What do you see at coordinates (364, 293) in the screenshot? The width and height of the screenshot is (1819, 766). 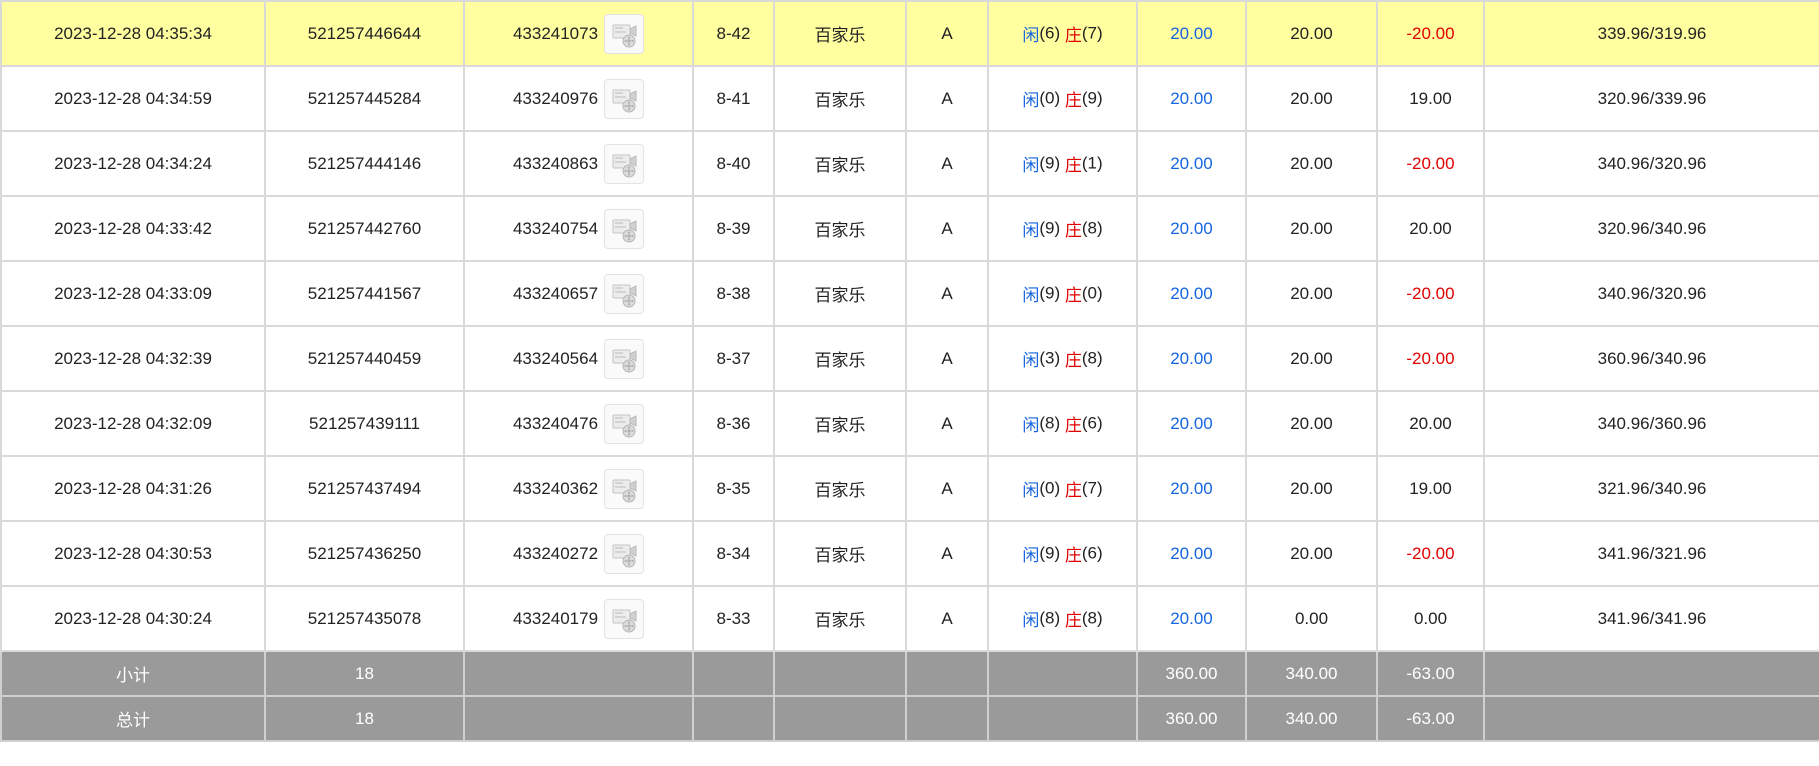 I see `order-id: 521257441567` at bounding box center [364, 293].